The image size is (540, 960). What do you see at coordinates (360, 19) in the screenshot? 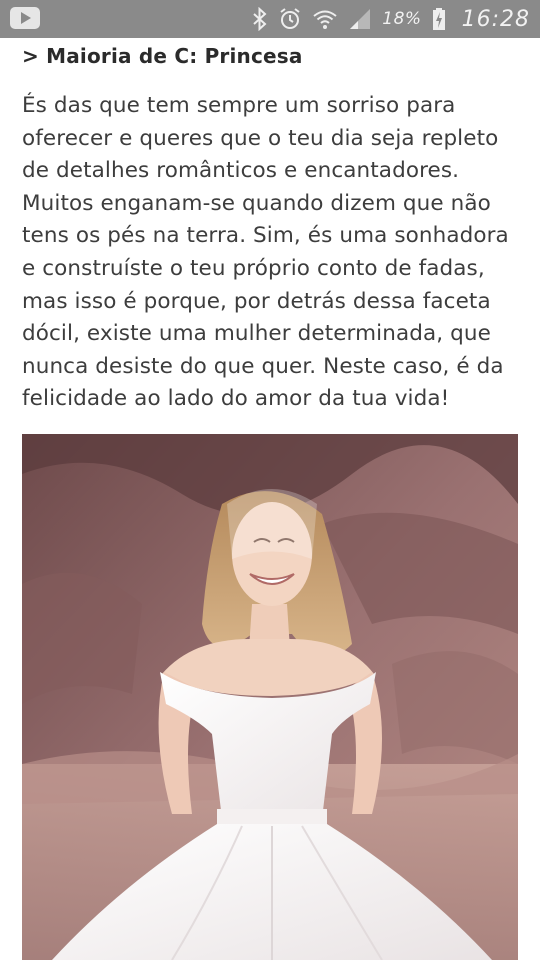
I see `signal-icon` at bounding box center [360, 19].